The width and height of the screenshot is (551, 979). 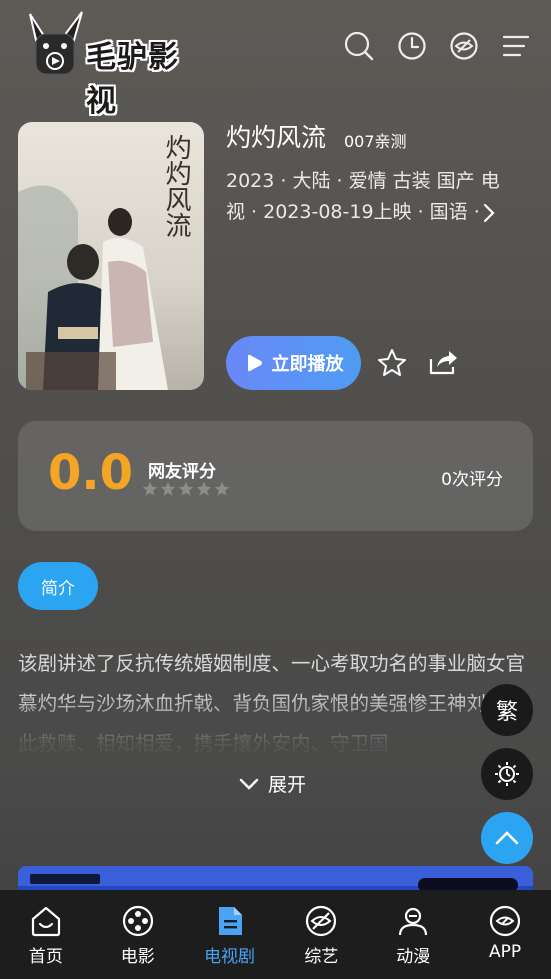 I want to click on nav-label-app: APP, so click(x=505, y=952).